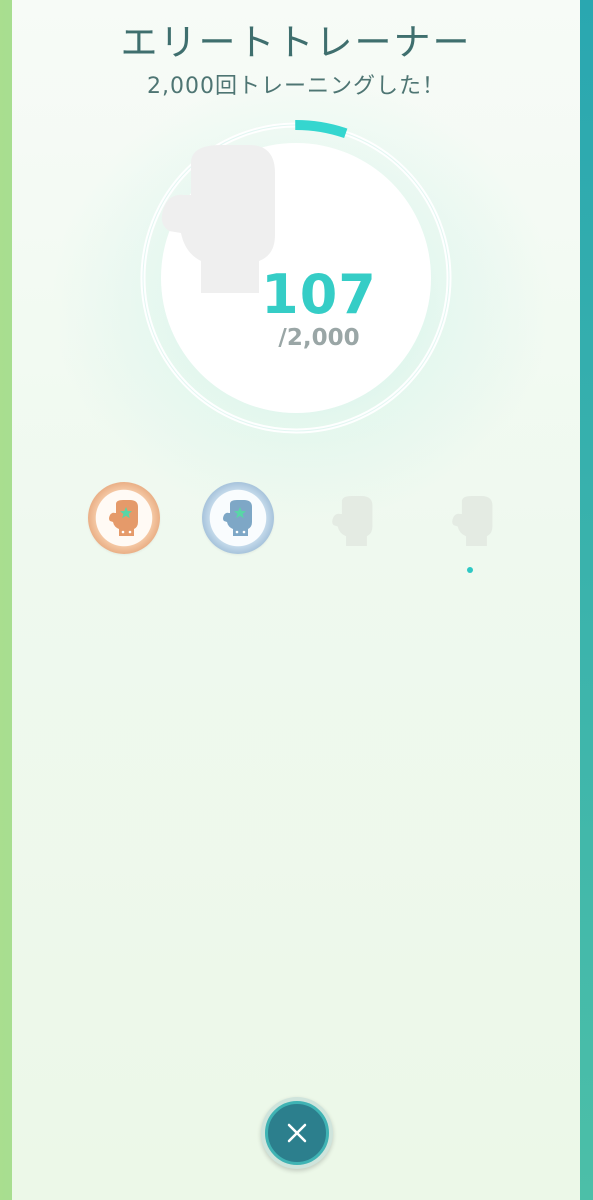 The height and width of the screenshot is (1200, 593). I want to click on medal-gold-locked, so click(353, 521).